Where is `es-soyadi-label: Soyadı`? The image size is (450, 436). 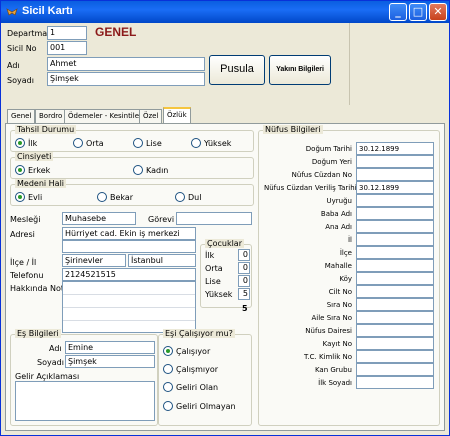 es-soyadi-label: Soyadı is located at coordinates (50, 362).